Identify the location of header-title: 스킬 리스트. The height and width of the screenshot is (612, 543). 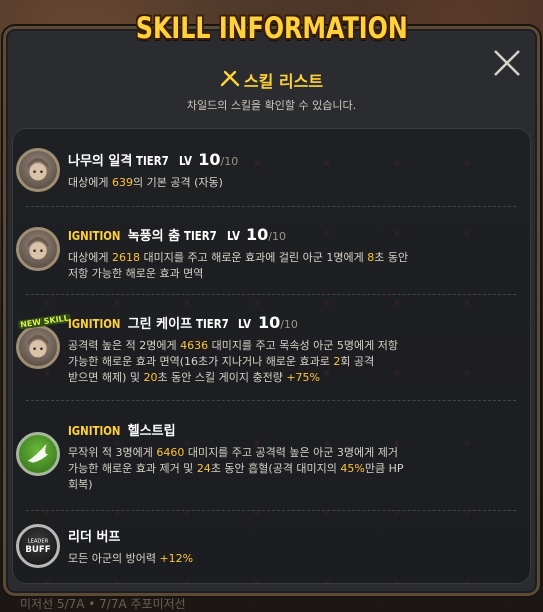
(283, 81).